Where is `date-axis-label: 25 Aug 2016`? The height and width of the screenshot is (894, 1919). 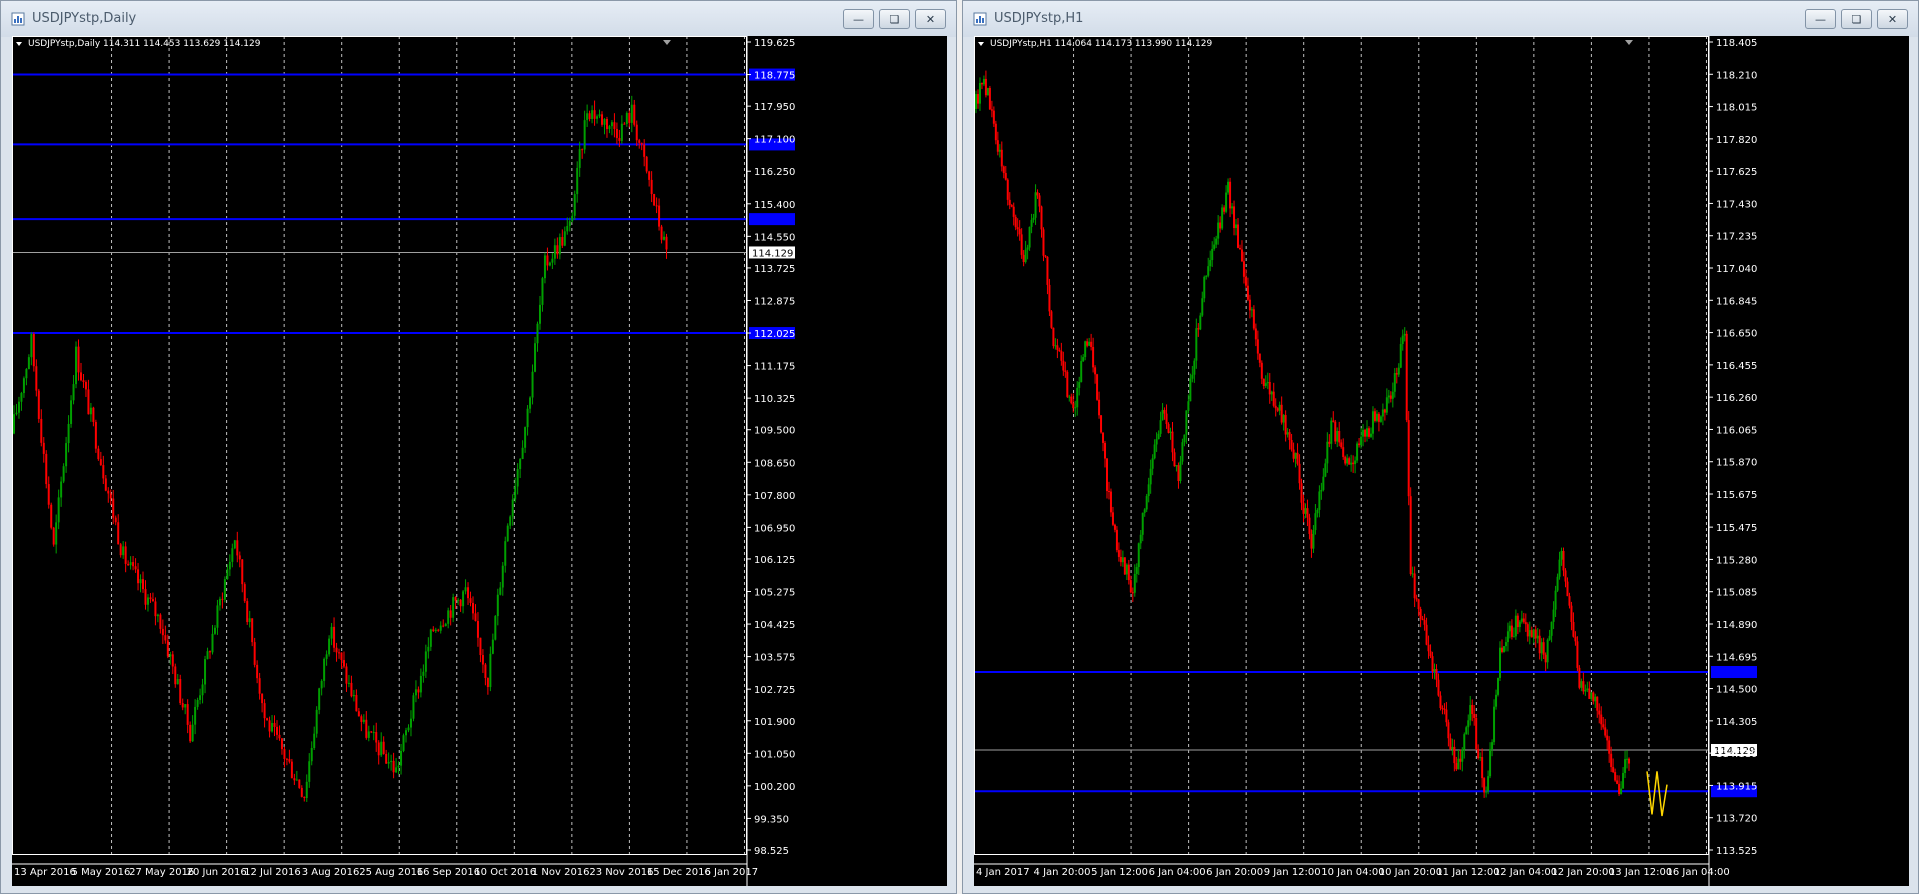 date-axis-label: 25 Aug 2016 is located at coordinates (391, 872).